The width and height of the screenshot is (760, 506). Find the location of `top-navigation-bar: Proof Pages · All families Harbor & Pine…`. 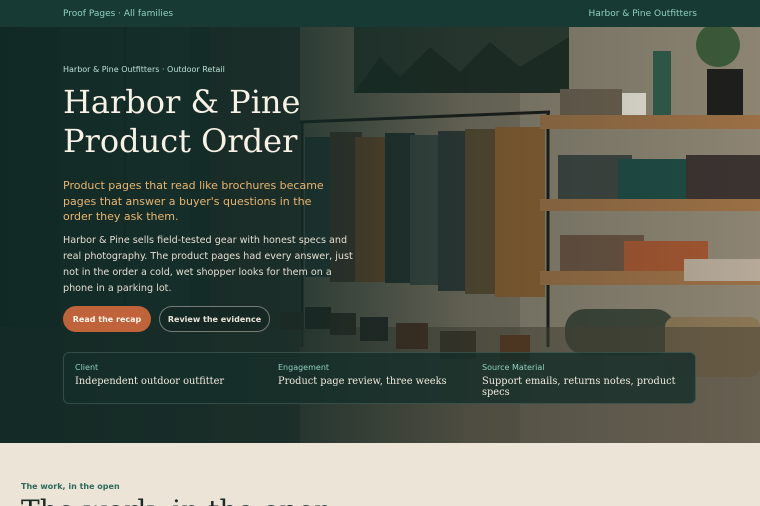

top-navigation-bar: Proof Pages · All families Harbor & Pine… is located at coordinates (380, 13).